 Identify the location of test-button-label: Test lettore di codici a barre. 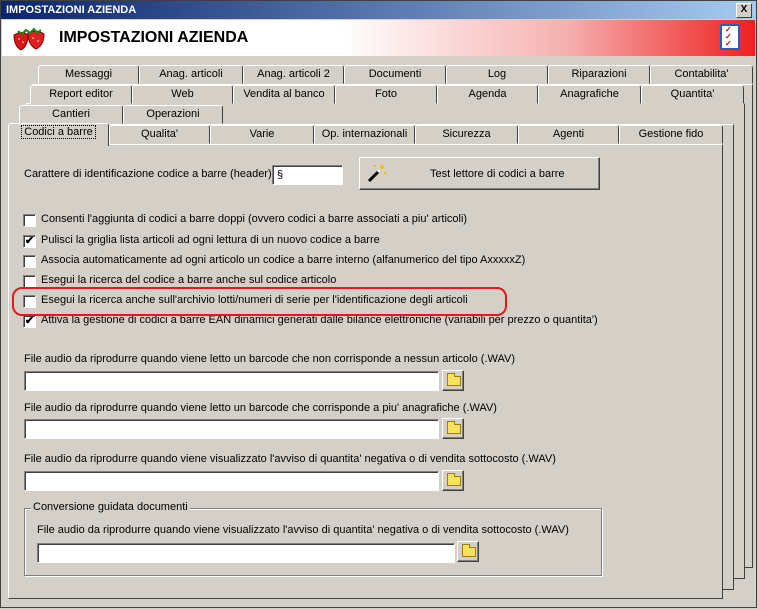
(497, 174).